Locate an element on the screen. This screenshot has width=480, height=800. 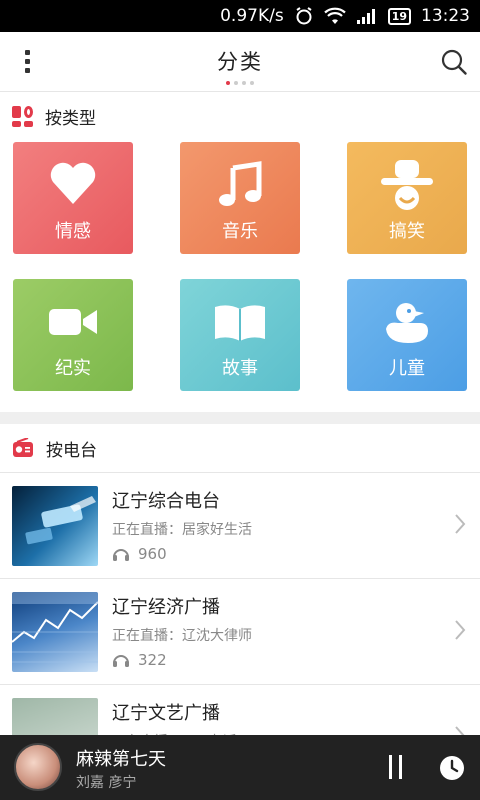
category-tile-emotion: 情感 is located at coordinates (73, 198).